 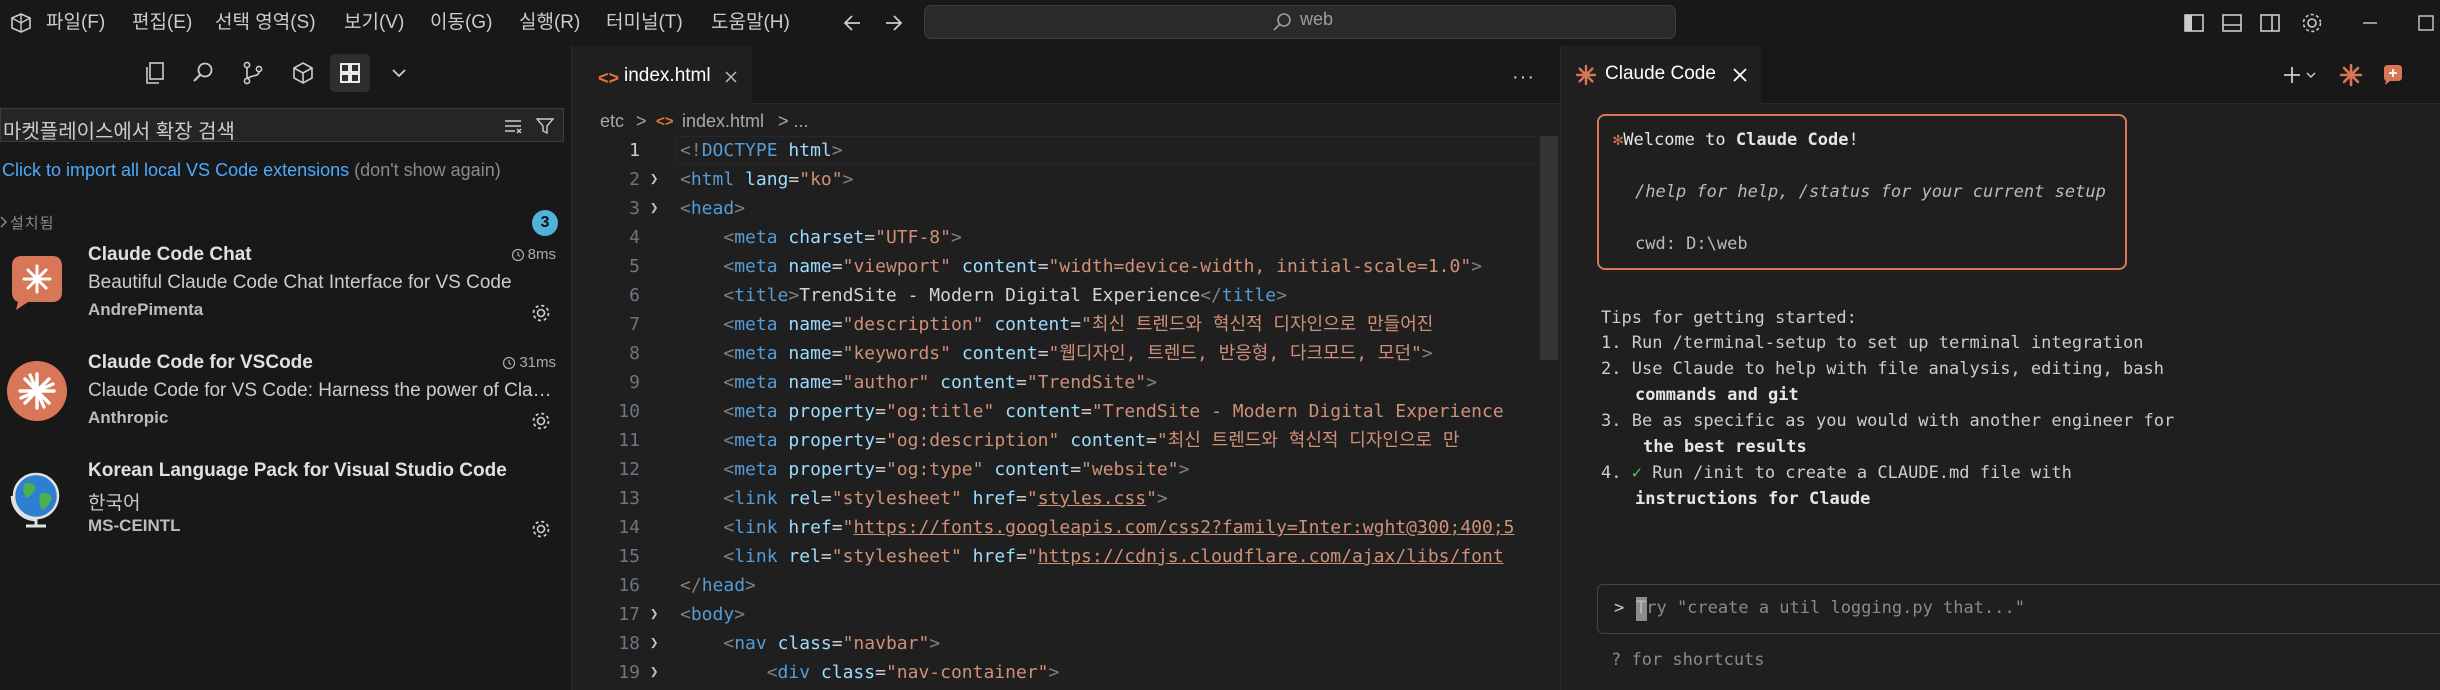 I want to click on line-number: 10, so click(x=629, y=411).